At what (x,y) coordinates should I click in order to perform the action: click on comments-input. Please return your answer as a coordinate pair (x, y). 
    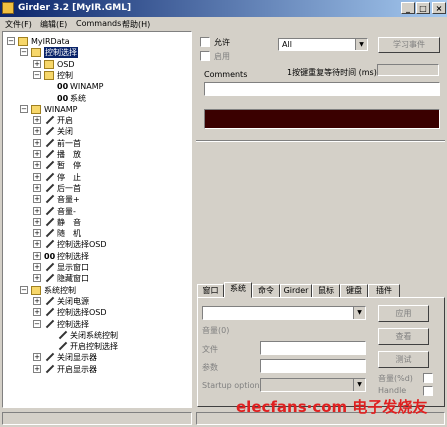
    Looking at the image, I should click on (322, 89).